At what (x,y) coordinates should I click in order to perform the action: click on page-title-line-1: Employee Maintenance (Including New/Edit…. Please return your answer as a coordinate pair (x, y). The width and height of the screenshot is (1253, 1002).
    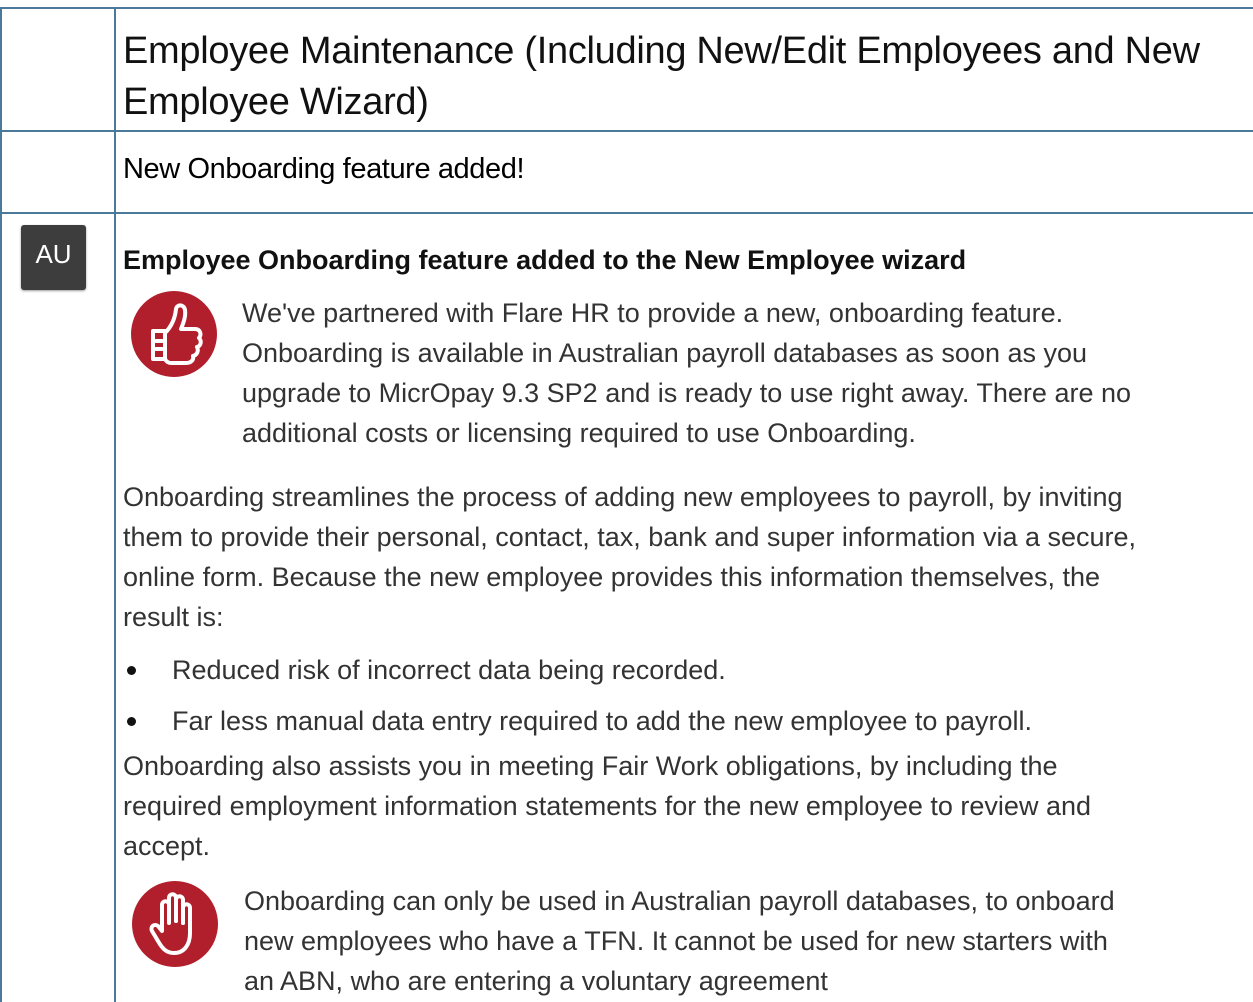
    Looking at the image, I should click on (661, 51).